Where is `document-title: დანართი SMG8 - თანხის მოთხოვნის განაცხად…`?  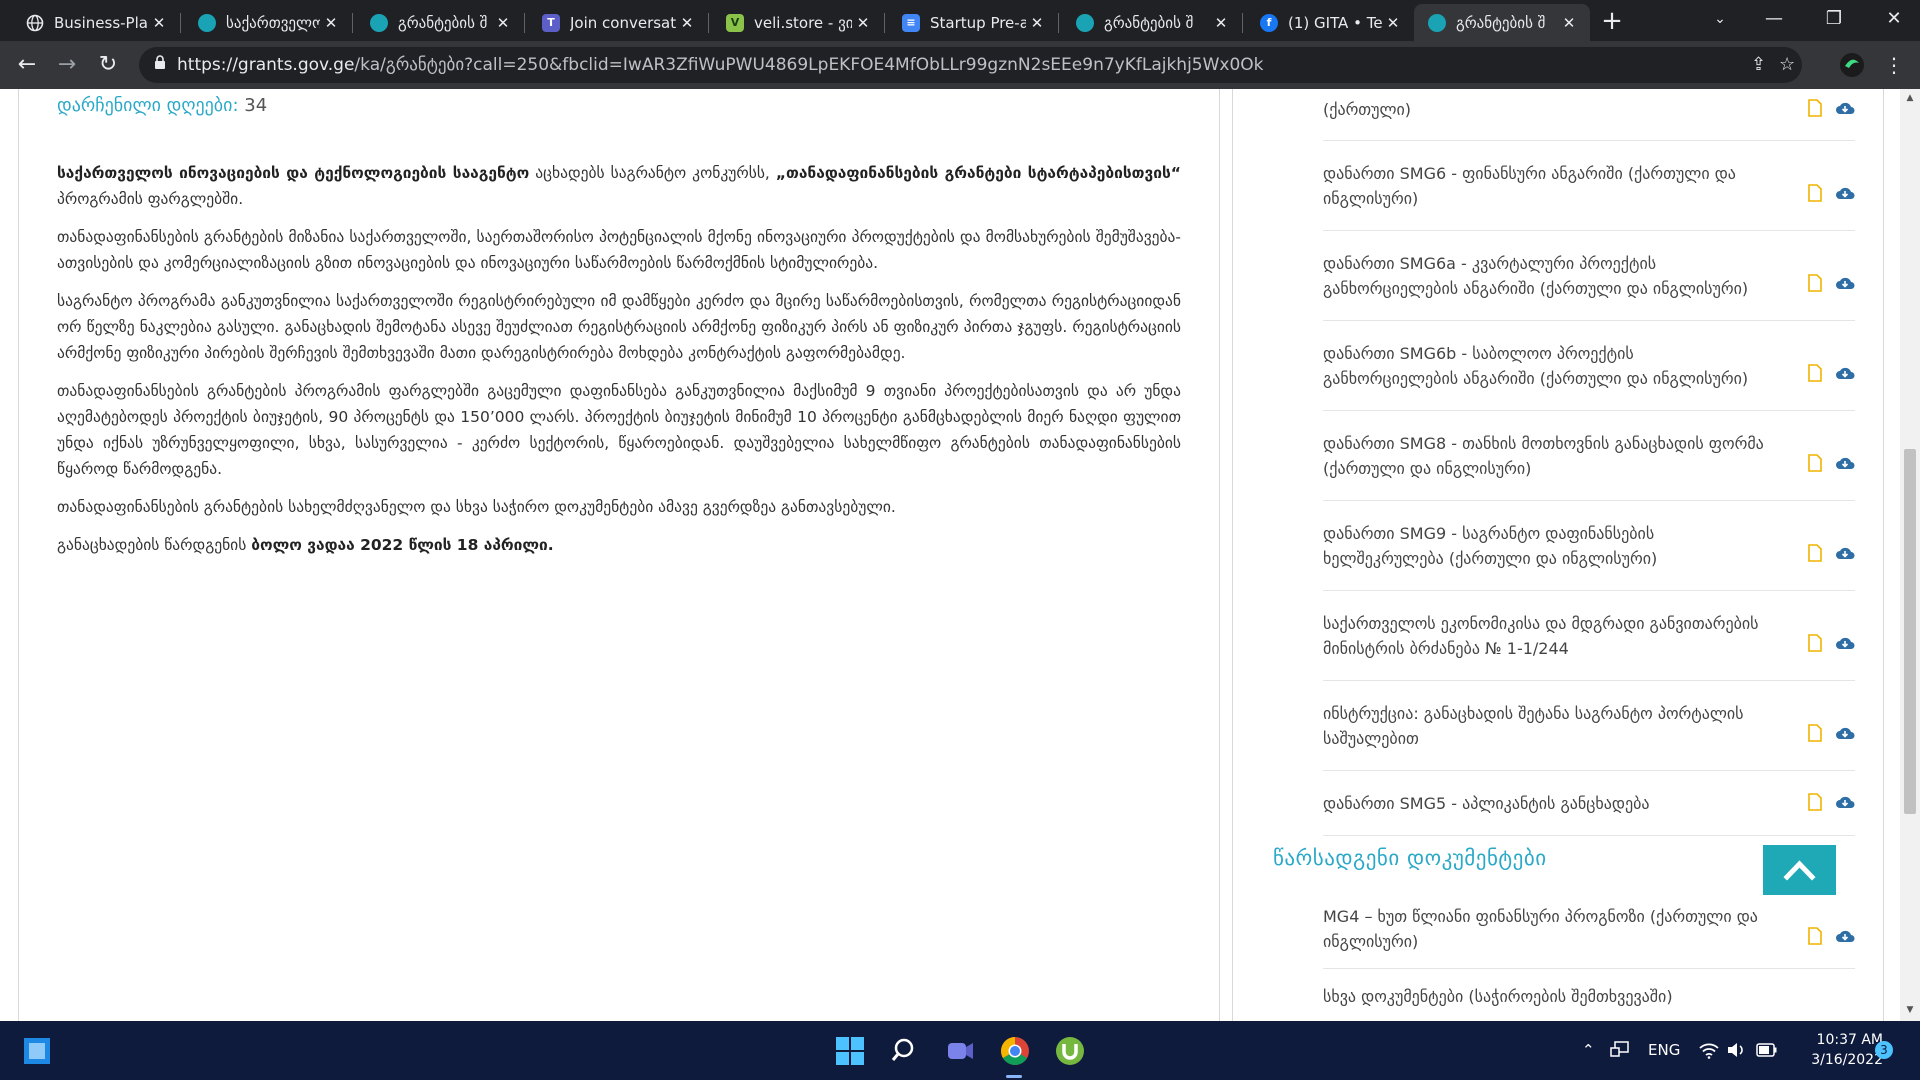 document-title: დანართი SMG8 - თანხის მოთხოვნის განაცხად… is located at coordinates (1548, 456).